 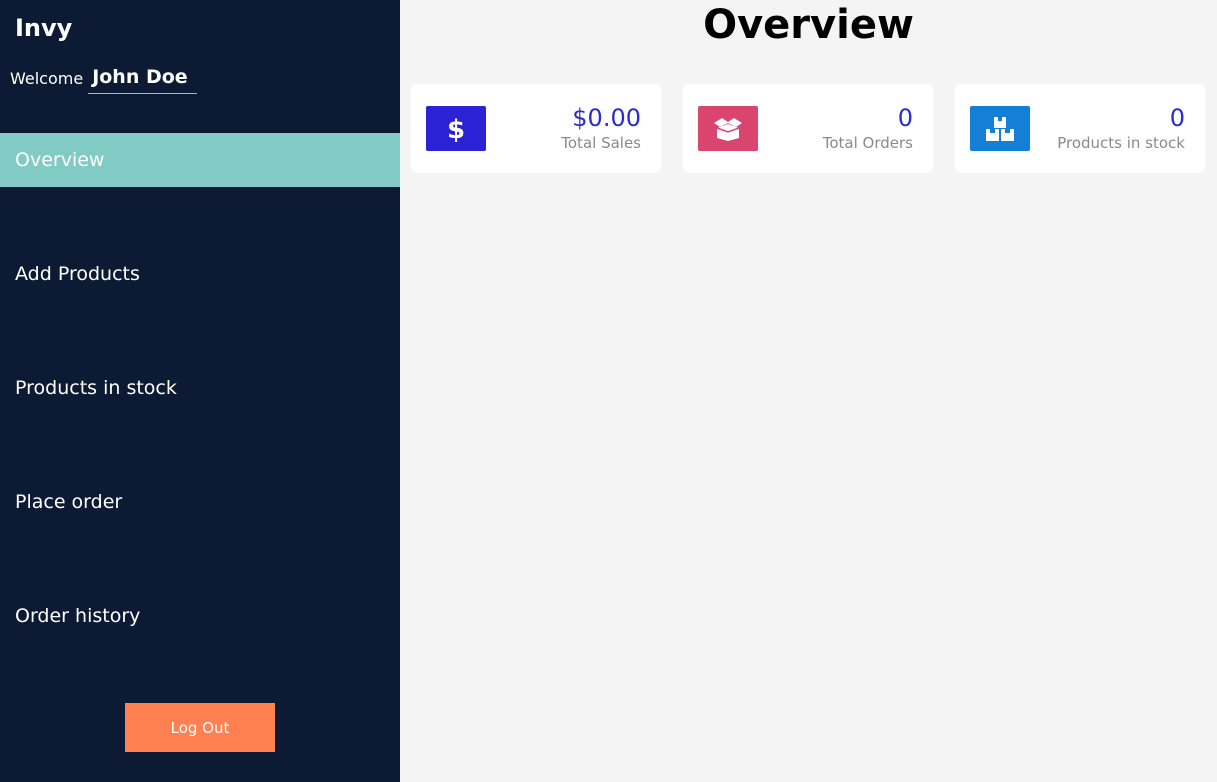 What do you see at coordinates (96, 388) in the screenshot?
I see `sidebar-item-label: Products in stock` at bounding box center [96, 388].